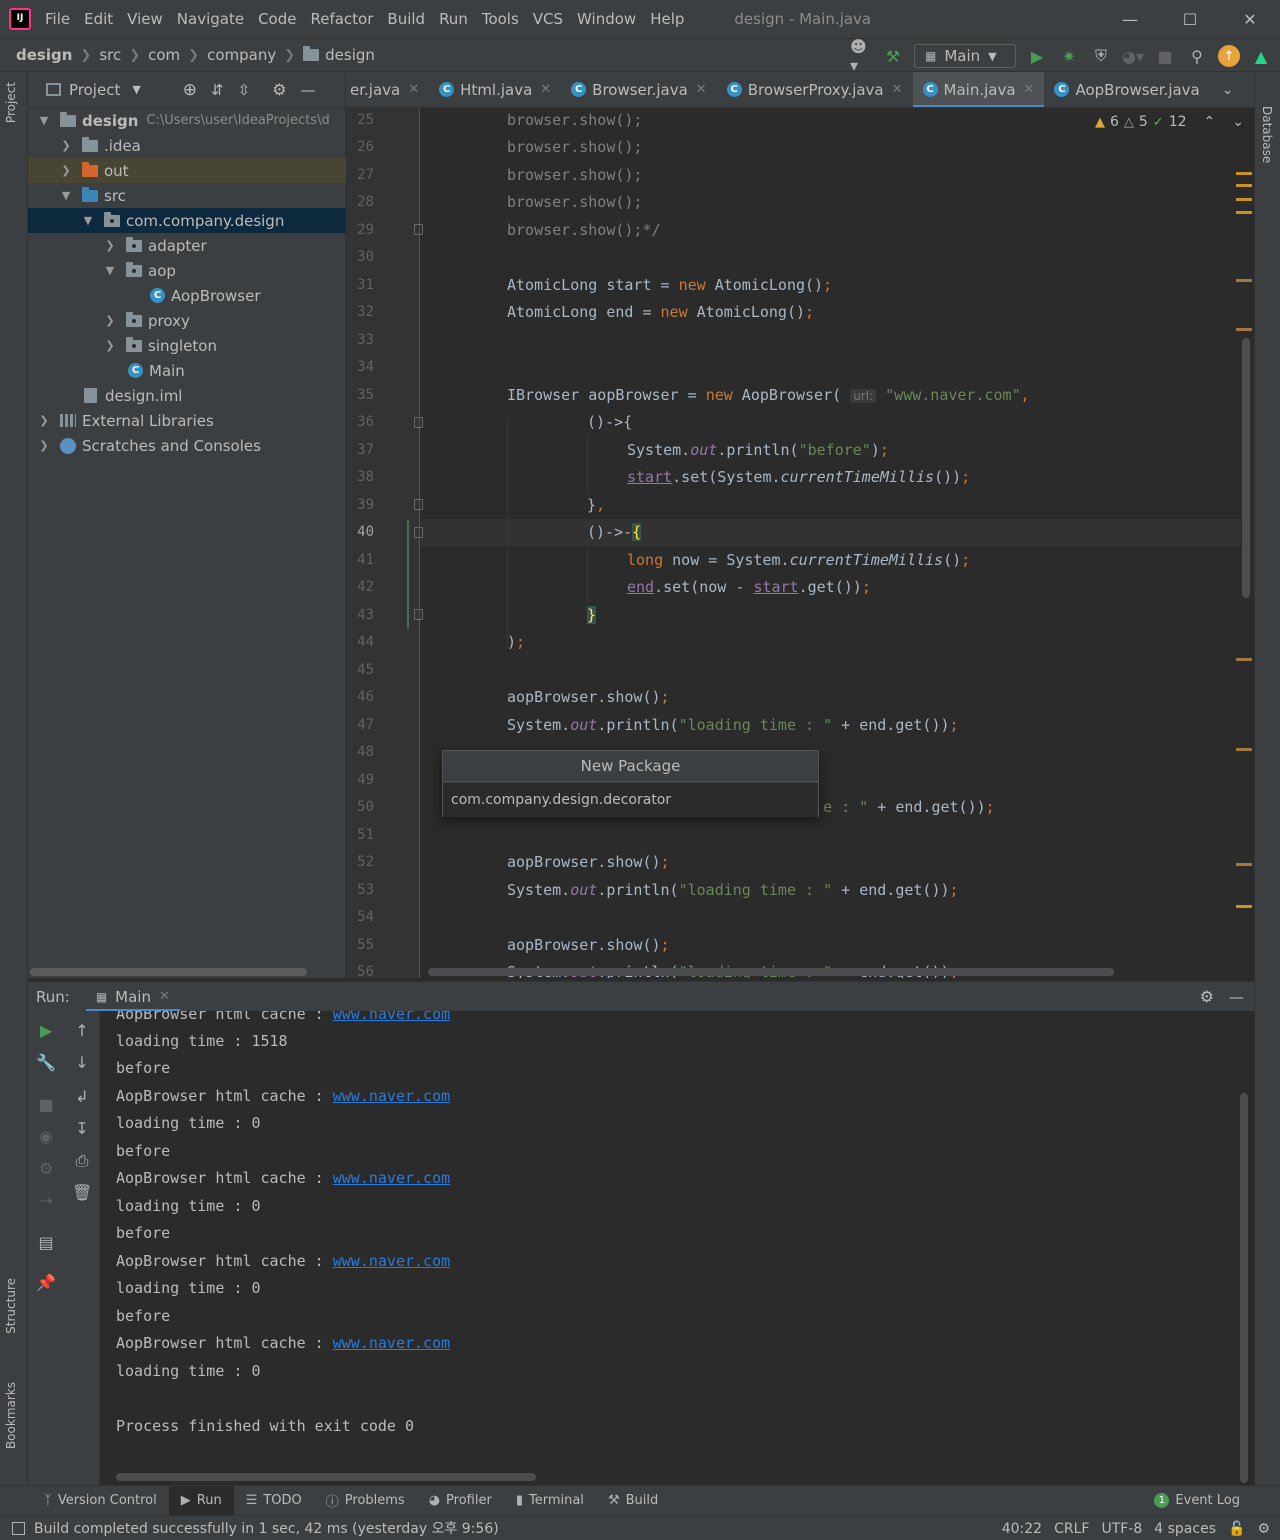 Image resolution: width=1280 pixels, height=1540 pixels. I want to click on menu-refactor: Refactor, so click(341, 19).